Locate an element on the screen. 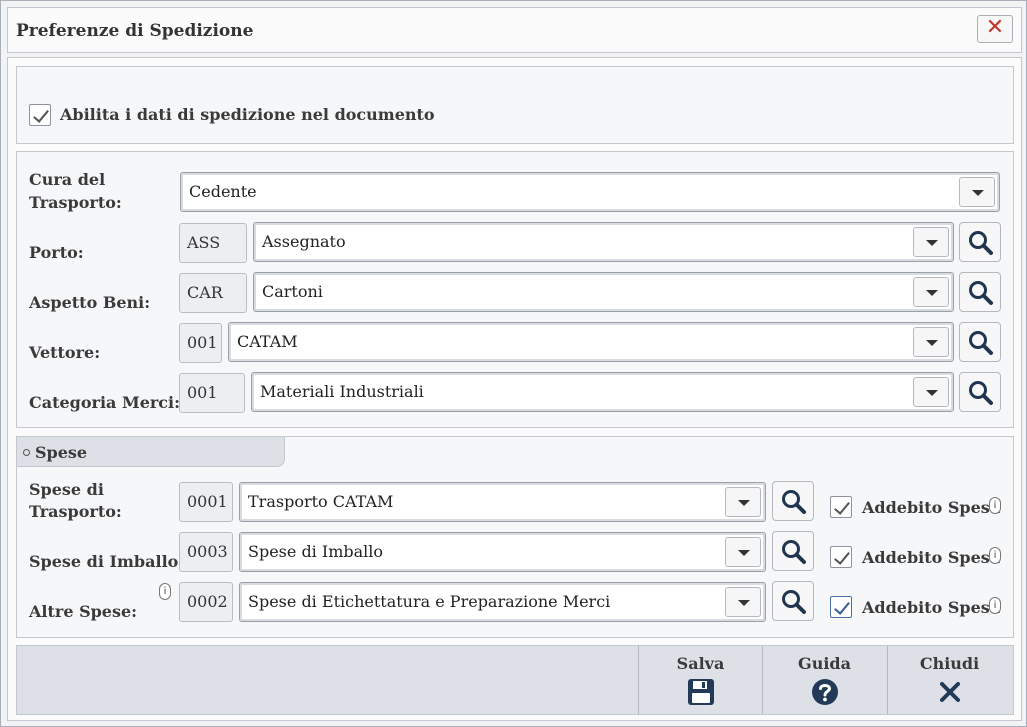 The image size is (1027, 727). spese-section-header: Spese is located at coordinates (151, 452).